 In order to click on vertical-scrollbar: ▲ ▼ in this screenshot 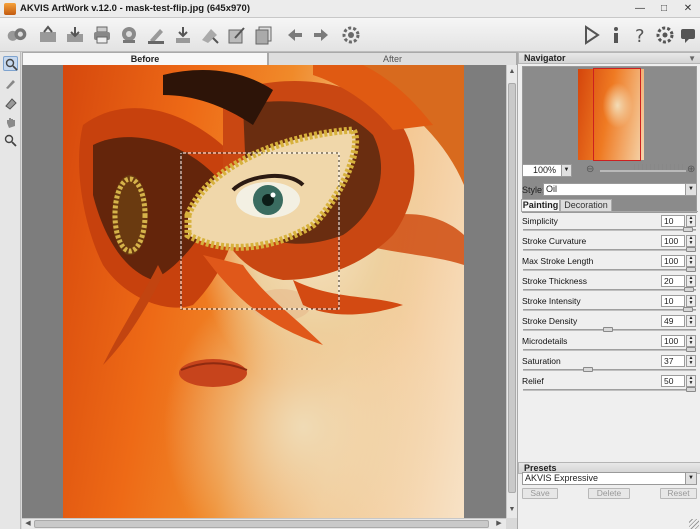, I will do `click(511, 291)`.